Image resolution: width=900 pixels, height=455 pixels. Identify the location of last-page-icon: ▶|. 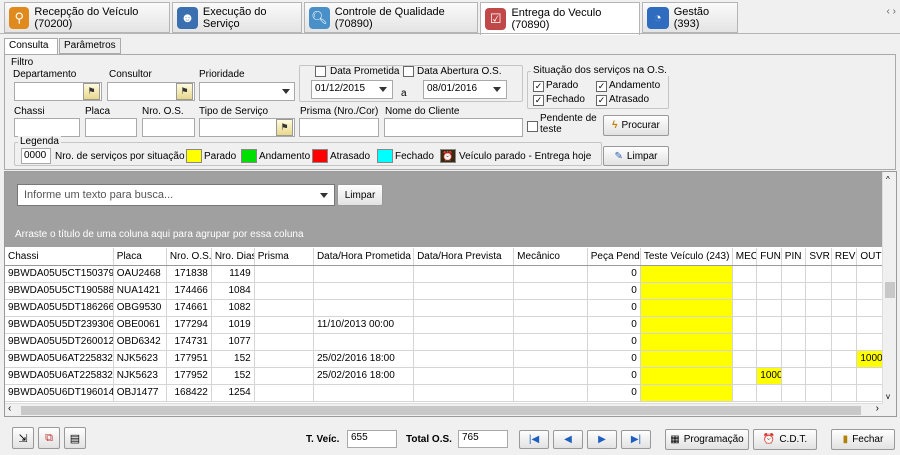
(636, 439).